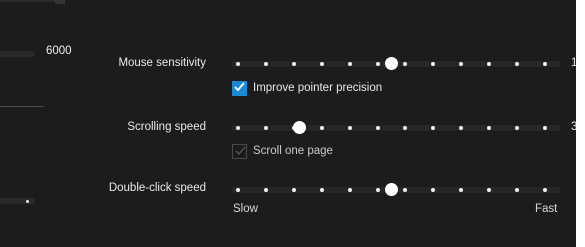 Image resolution: width=585 pixels, height=247 pixels. What do you see at coordinates (396, 127) in the screenshot?
I see `scrolling-speed-slider` at bounding box center [396, 127].